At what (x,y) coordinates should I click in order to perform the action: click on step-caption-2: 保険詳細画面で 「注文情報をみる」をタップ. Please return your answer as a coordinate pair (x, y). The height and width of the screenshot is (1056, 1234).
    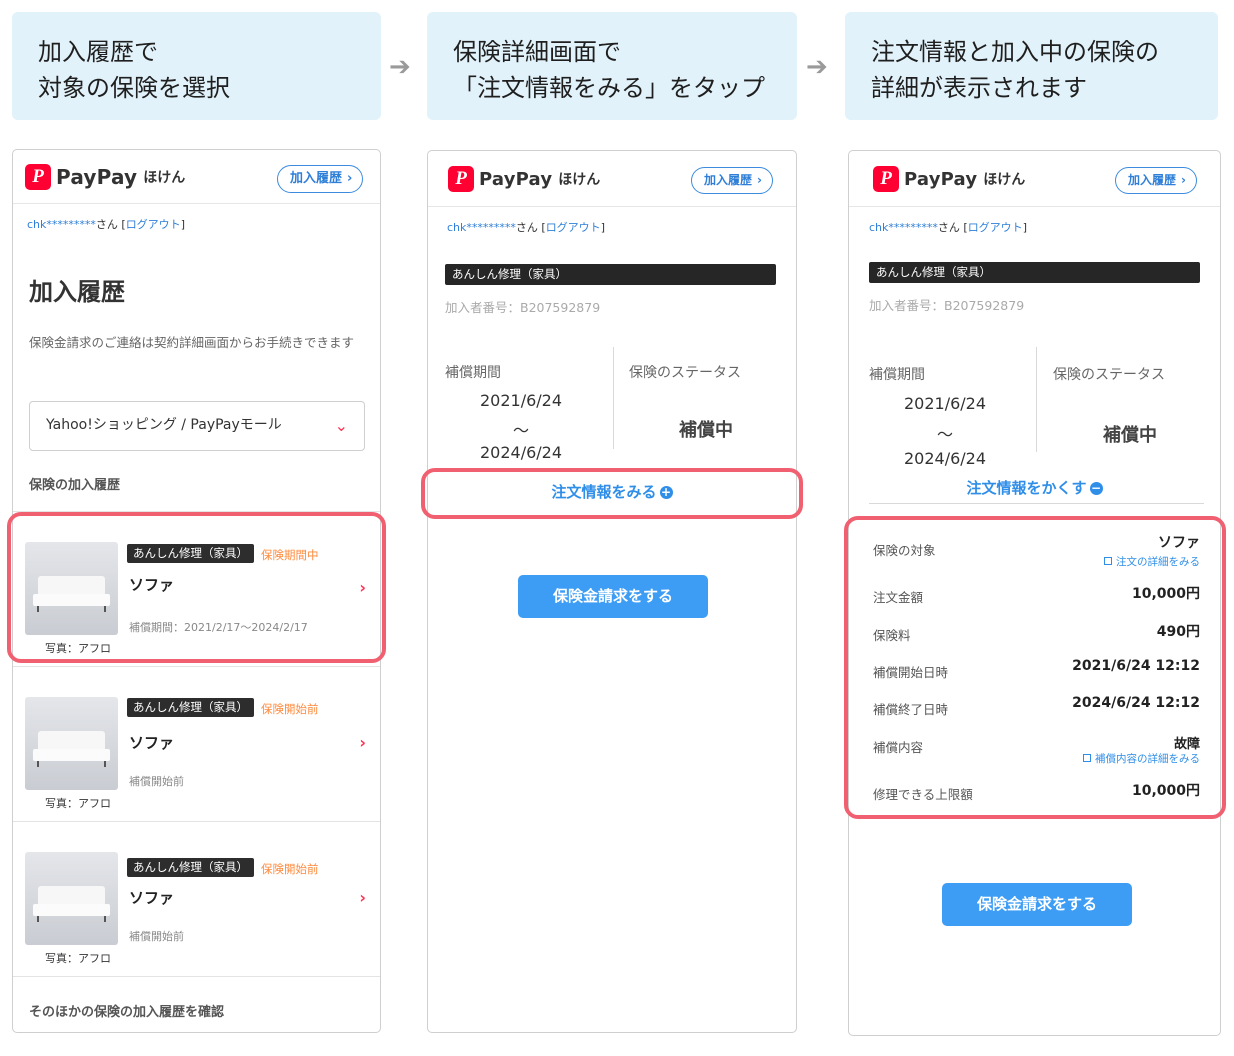
    Looking at the image, I should click on (612, 66).